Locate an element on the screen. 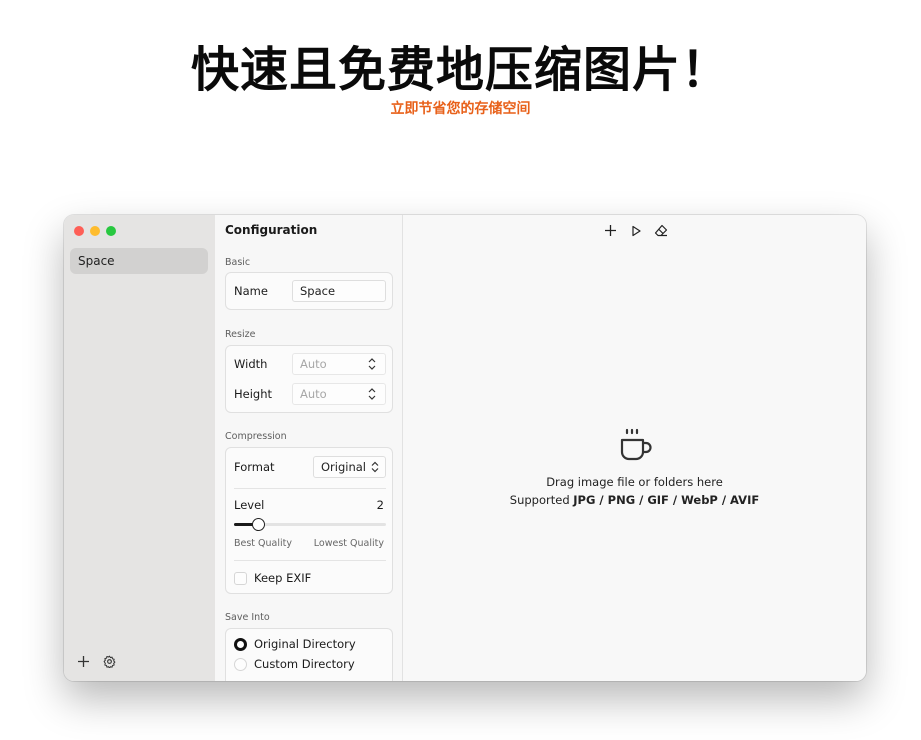 This screenshot has height=740, width=921. eraser-icon is located at coordinates (660, 230).